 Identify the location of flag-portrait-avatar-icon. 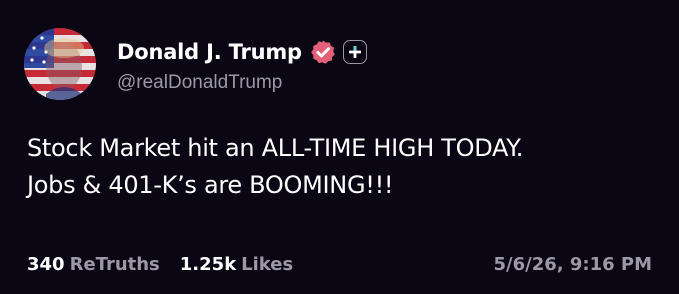
(60, 64).